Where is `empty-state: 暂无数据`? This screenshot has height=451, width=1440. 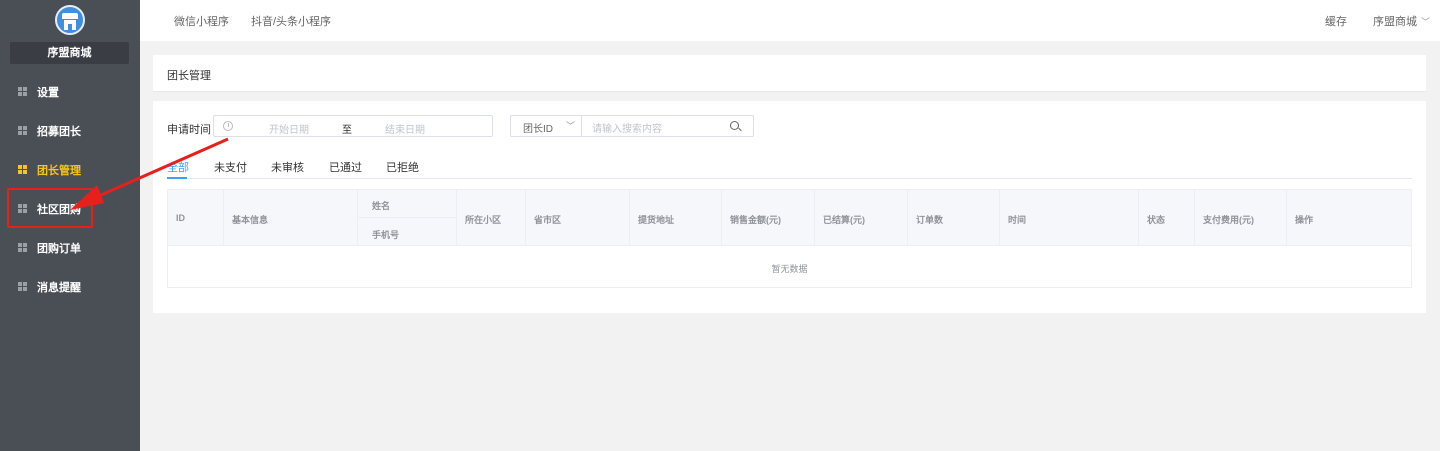
empty-state: 暂无数据 is located at coordinates (789, 269).